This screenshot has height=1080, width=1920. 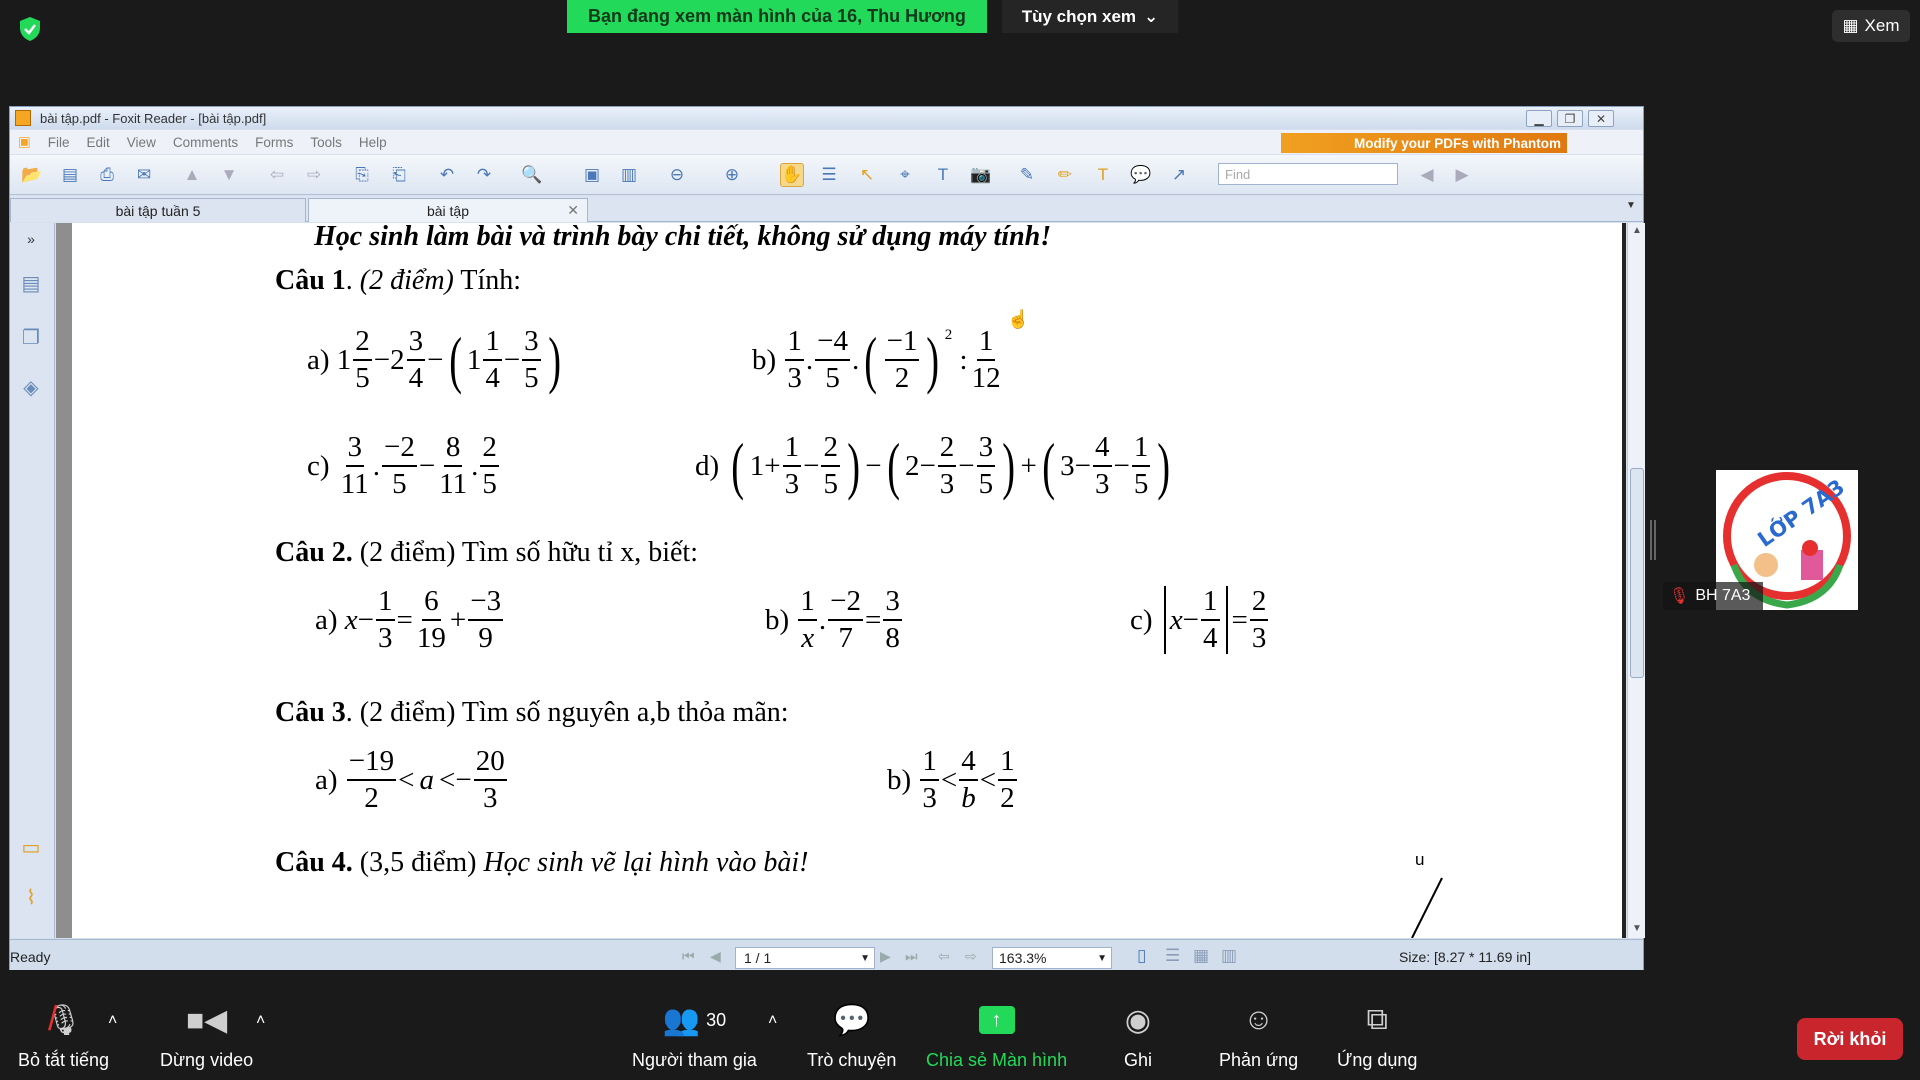 What do you see at coordinates (30, 29) in the screenshot?
I see `security-shield-icon` at bounding box center [30, 29].